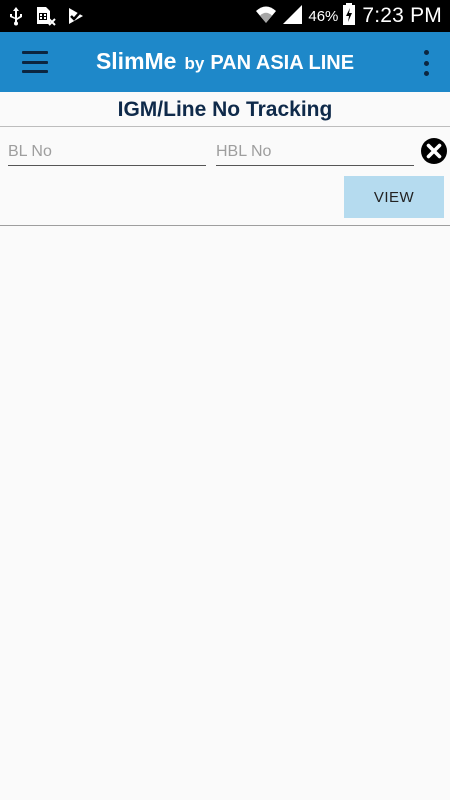 Image resolution: width=450 pixels, height=800 pixels. What do you see at coordinates (402, 15) in the screenshot?
I see `status-time: 7:23 PM` at bounding box center [402, 15].